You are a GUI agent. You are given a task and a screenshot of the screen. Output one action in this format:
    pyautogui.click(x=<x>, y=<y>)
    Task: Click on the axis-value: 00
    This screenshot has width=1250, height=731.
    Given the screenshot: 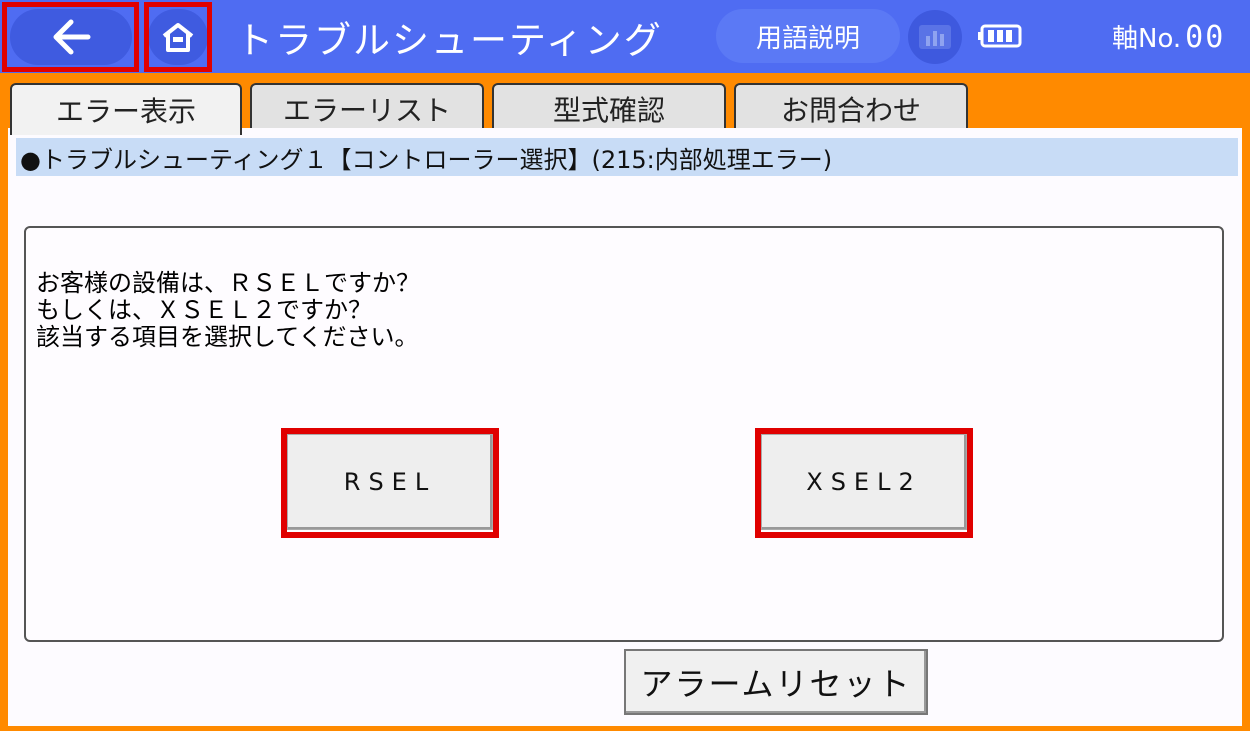 What is the action you would take?
    pyautogui.click(x=1205, y=37)
    